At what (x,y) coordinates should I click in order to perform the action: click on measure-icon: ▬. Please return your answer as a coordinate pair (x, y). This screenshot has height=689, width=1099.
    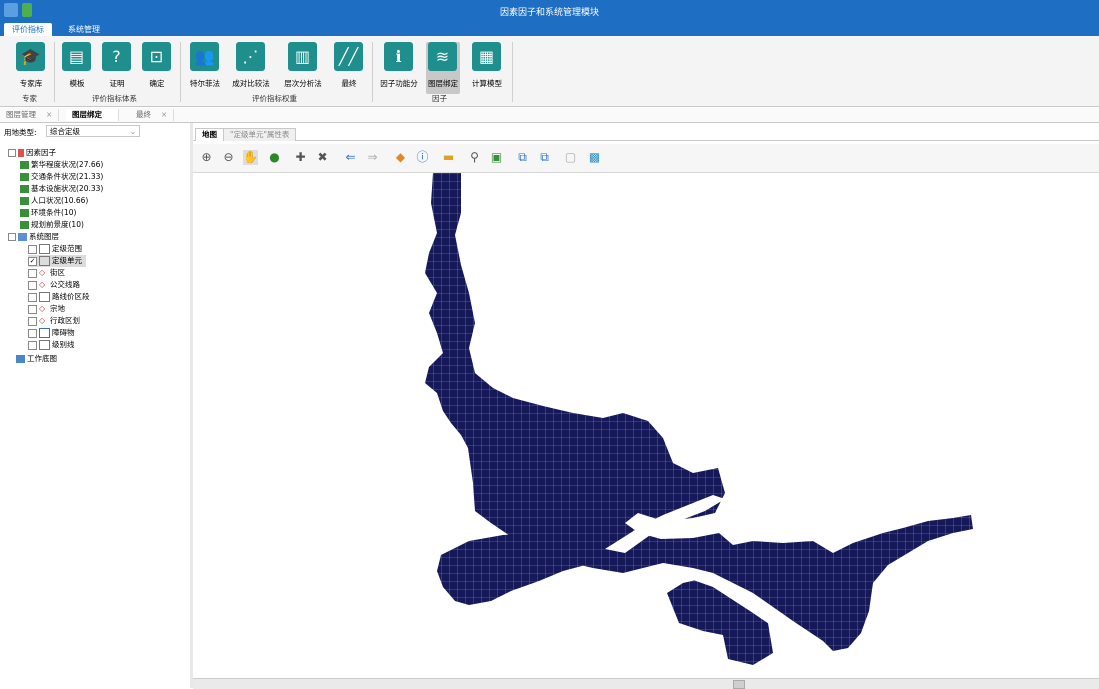
    Looking at the image, I should click on (448, 157).